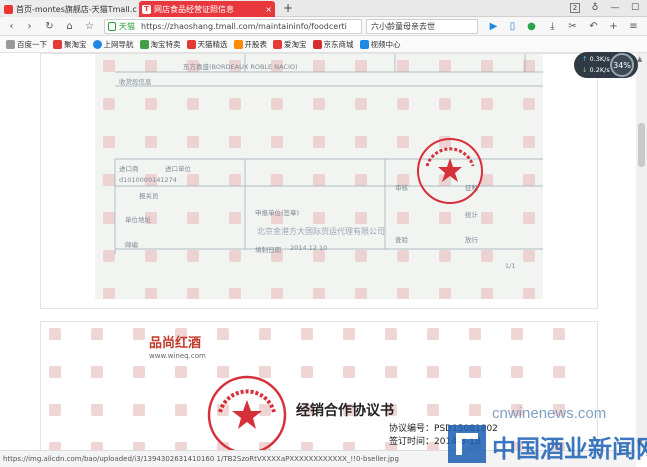 The width and height of the screenshot is (647, 467). I want to click on scrollbar-thumb, so click(641, 145).